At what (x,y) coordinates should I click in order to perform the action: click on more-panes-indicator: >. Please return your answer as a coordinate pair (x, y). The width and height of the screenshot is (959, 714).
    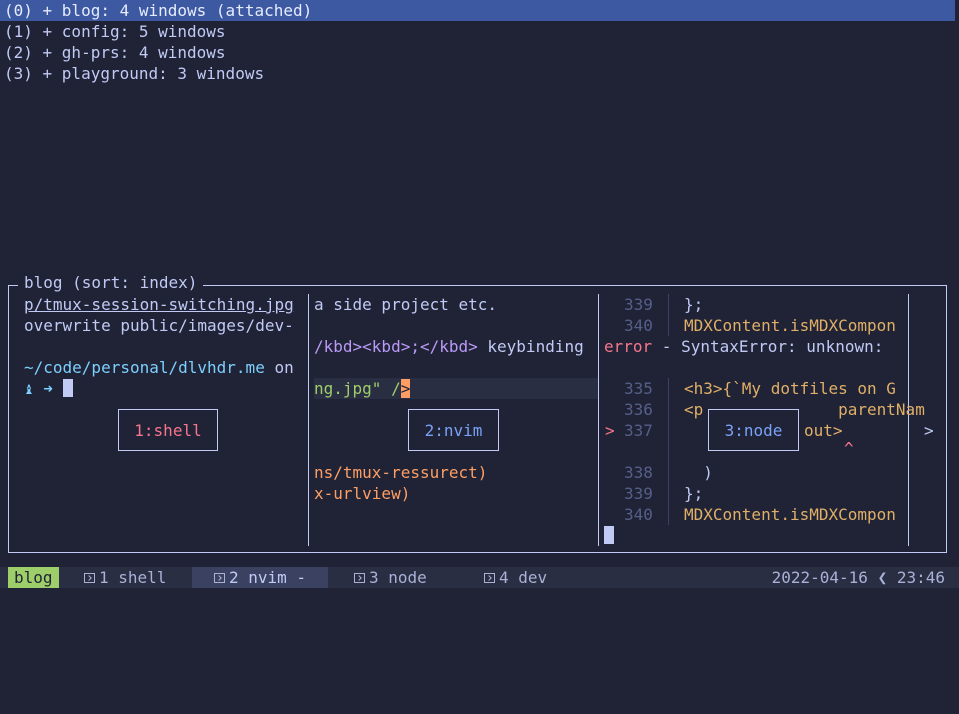
    Looking at the image, I should click on (929, 430).